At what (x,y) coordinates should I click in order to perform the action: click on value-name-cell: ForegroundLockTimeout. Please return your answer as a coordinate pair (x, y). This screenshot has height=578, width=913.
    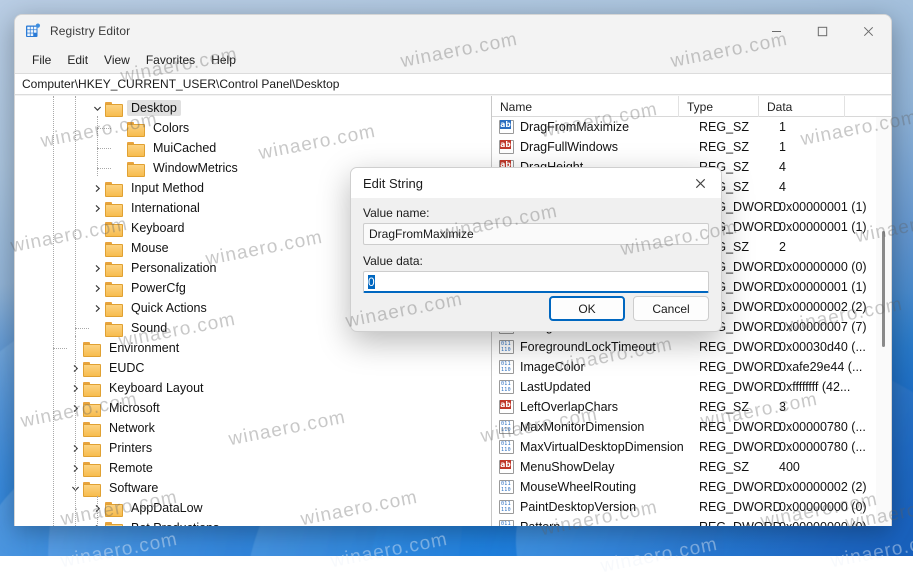
    Looking at the image, I should click on (609, 347).